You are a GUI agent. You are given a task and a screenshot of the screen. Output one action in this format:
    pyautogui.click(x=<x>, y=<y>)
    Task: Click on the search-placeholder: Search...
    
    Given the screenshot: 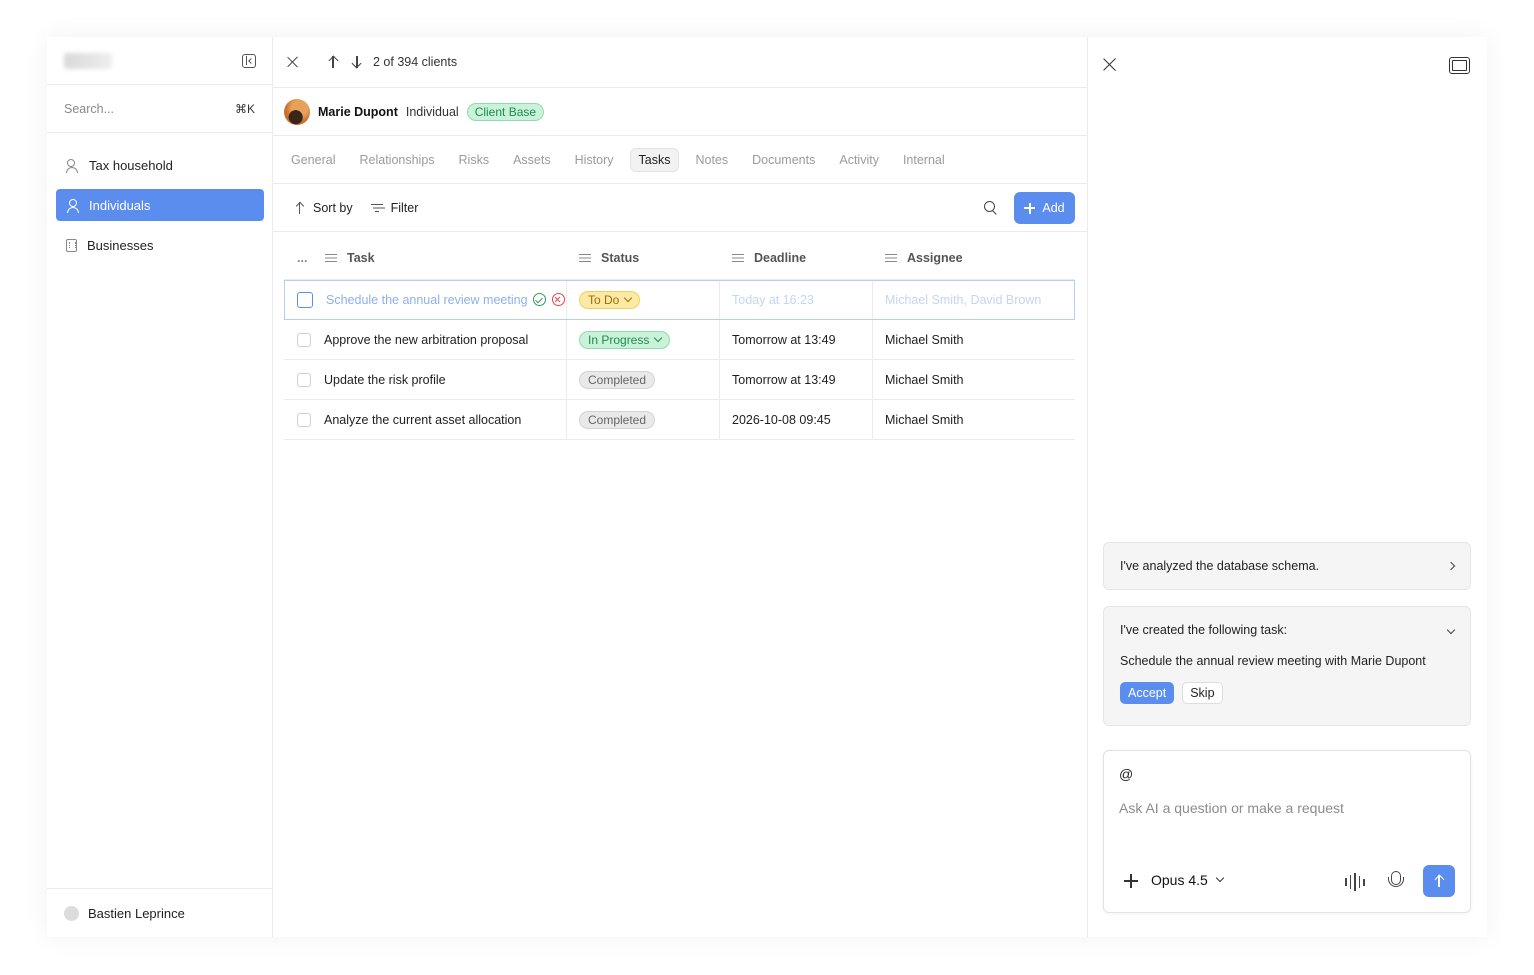 What is the action you would take?
    pyautogui.click(x=89, y=109)
    